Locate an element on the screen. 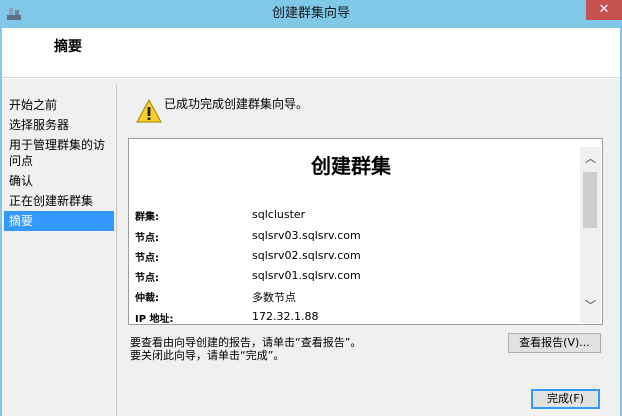 This screenshot has height=416, width=622. scroll-thumb is located at coordinates (590, 200).